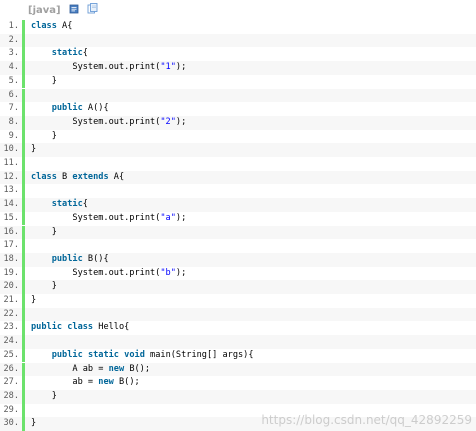  I want to click on code-text: public class Hello{, so click(77, 328).